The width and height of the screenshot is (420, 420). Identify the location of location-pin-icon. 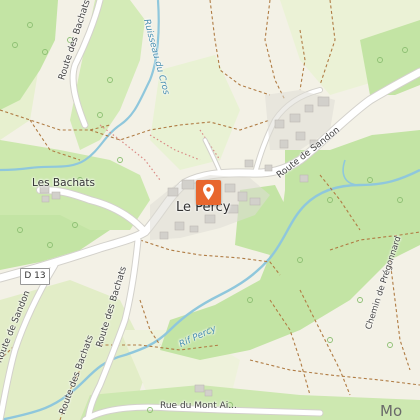
(208, 192).